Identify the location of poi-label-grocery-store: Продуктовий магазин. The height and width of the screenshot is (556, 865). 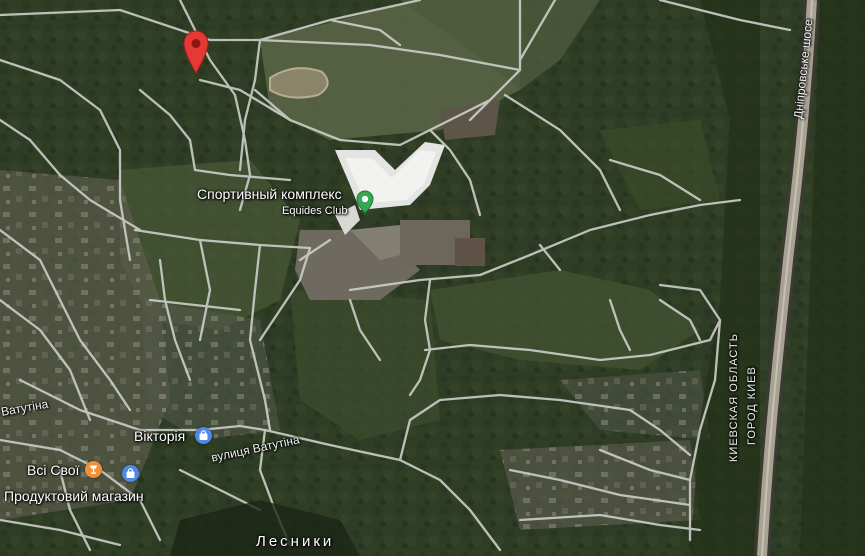
(74, 496).